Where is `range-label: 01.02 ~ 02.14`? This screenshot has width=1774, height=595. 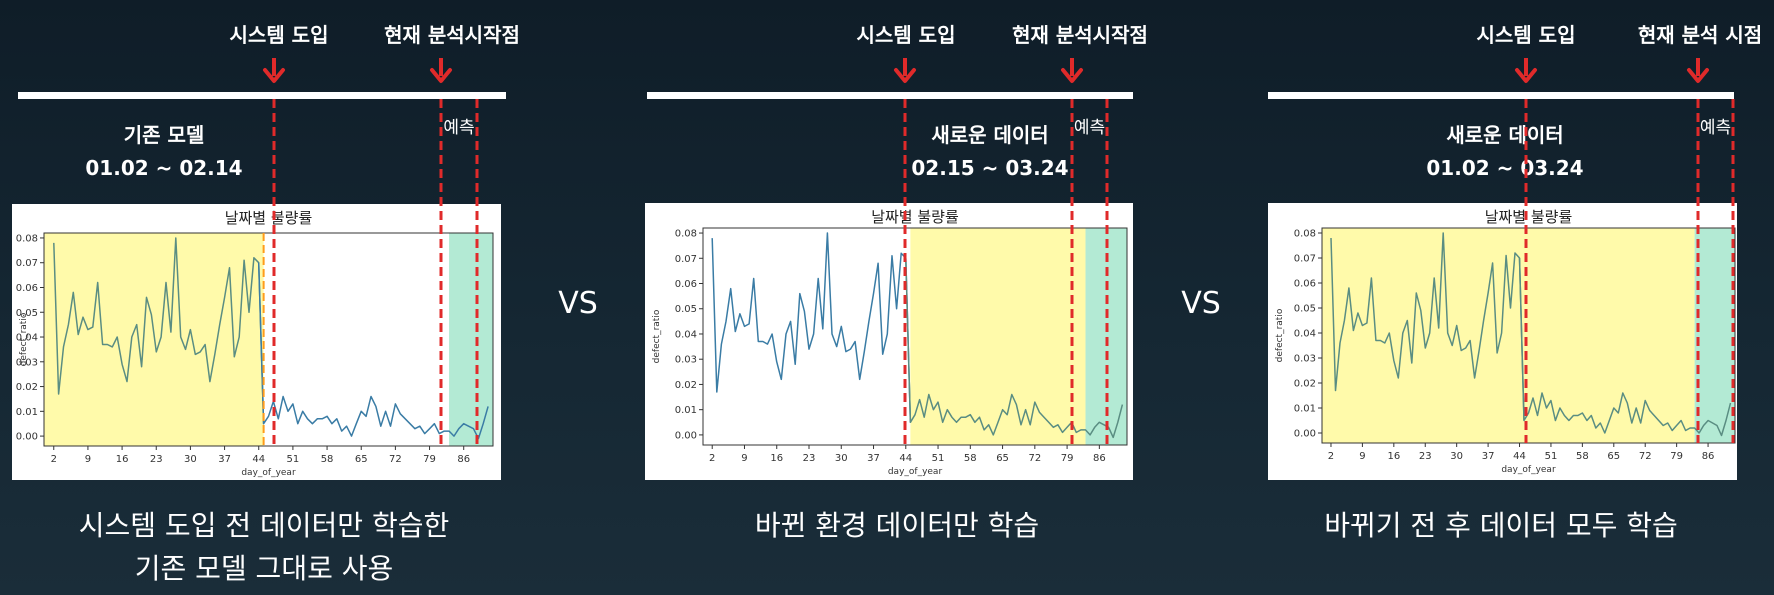 range-label: 01.02 ~ 02.14 is located at coordinates (163, 168).